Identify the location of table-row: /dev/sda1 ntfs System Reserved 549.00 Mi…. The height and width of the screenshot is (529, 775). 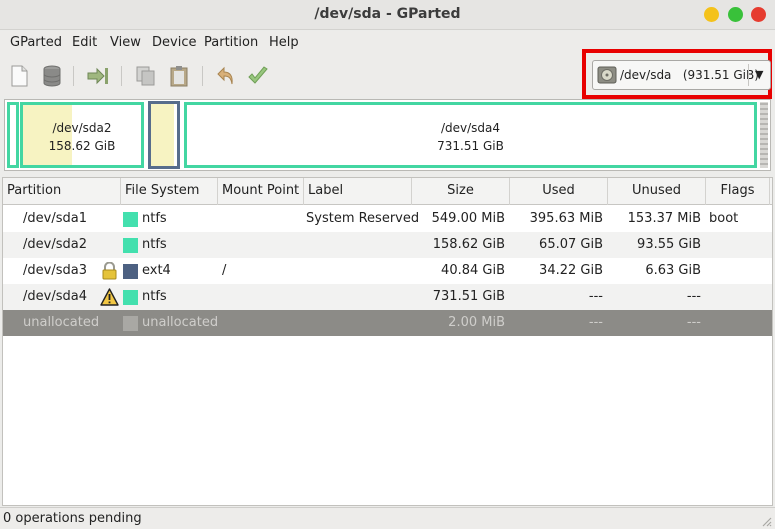
(387, 219).